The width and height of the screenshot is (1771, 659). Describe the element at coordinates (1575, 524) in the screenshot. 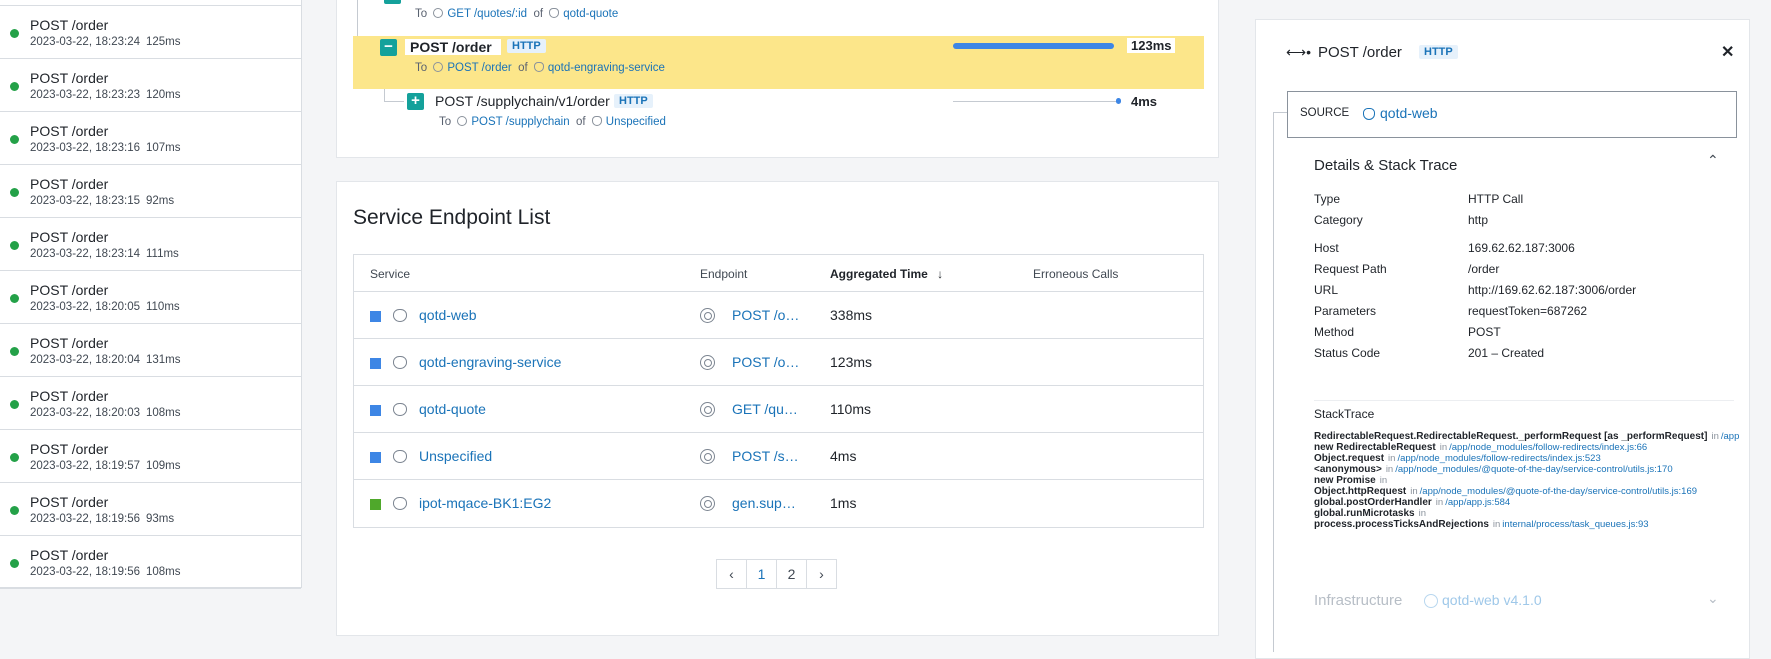

I see `stack-location-link: internal/process/task_queues.js:93` at that location.